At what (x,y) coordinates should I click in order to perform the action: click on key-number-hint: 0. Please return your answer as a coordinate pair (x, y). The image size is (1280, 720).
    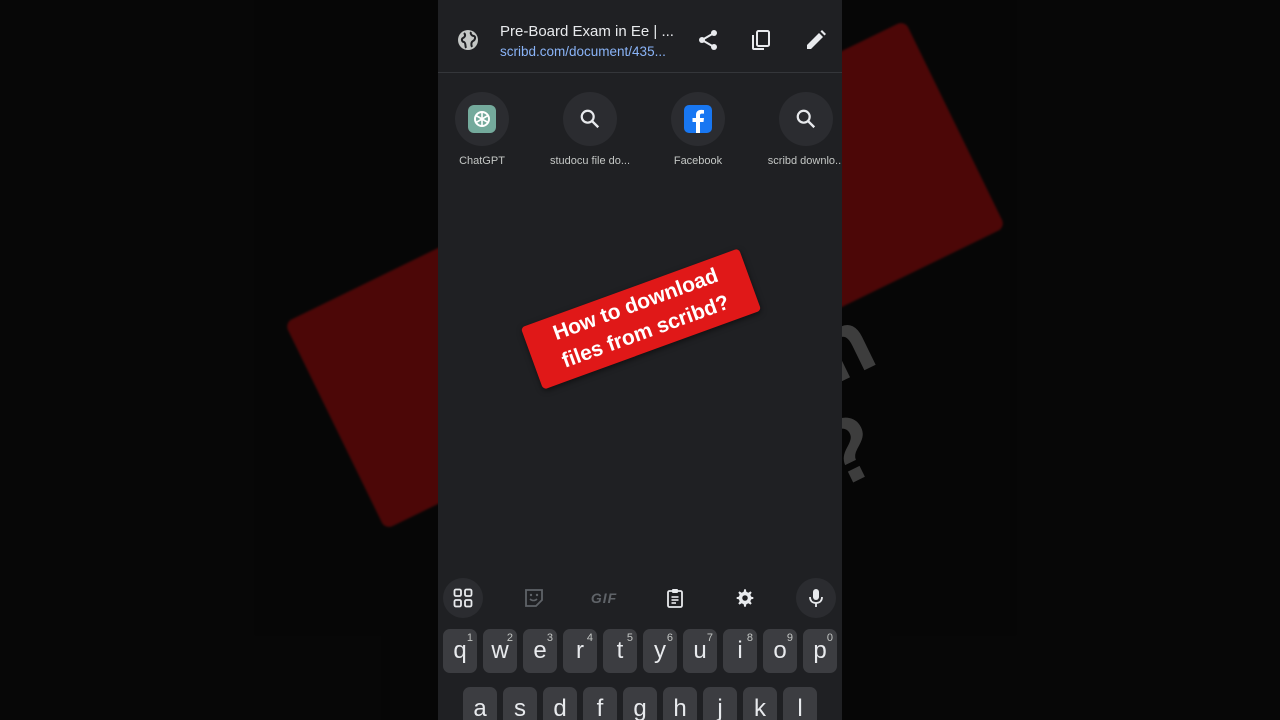
    Looking at the image, I should click on (829, 638).